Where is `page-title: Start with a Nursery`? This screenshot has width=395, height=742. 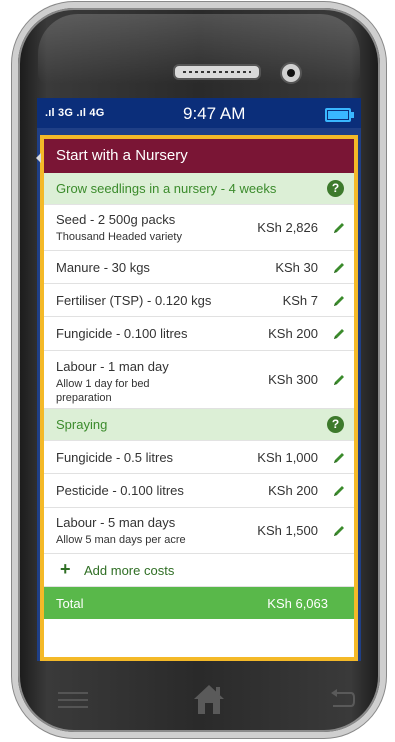 page-title: Start with a Nursery is located at coordinates (199, 156).